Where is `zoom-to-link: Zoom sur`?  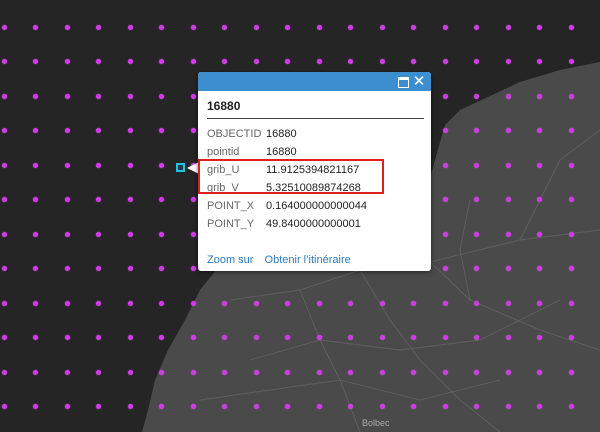 zoom-to-link: Zoom sur is located at coordinates (230, 260).